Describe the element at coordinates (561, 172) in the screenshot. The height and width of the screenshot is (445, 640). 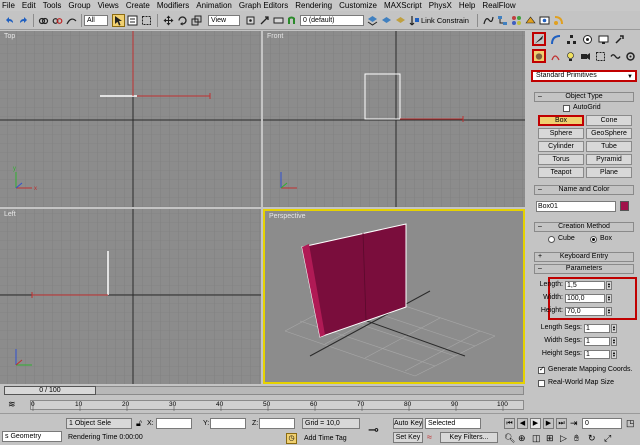
I see `teapot-button: Teapot` at that location.